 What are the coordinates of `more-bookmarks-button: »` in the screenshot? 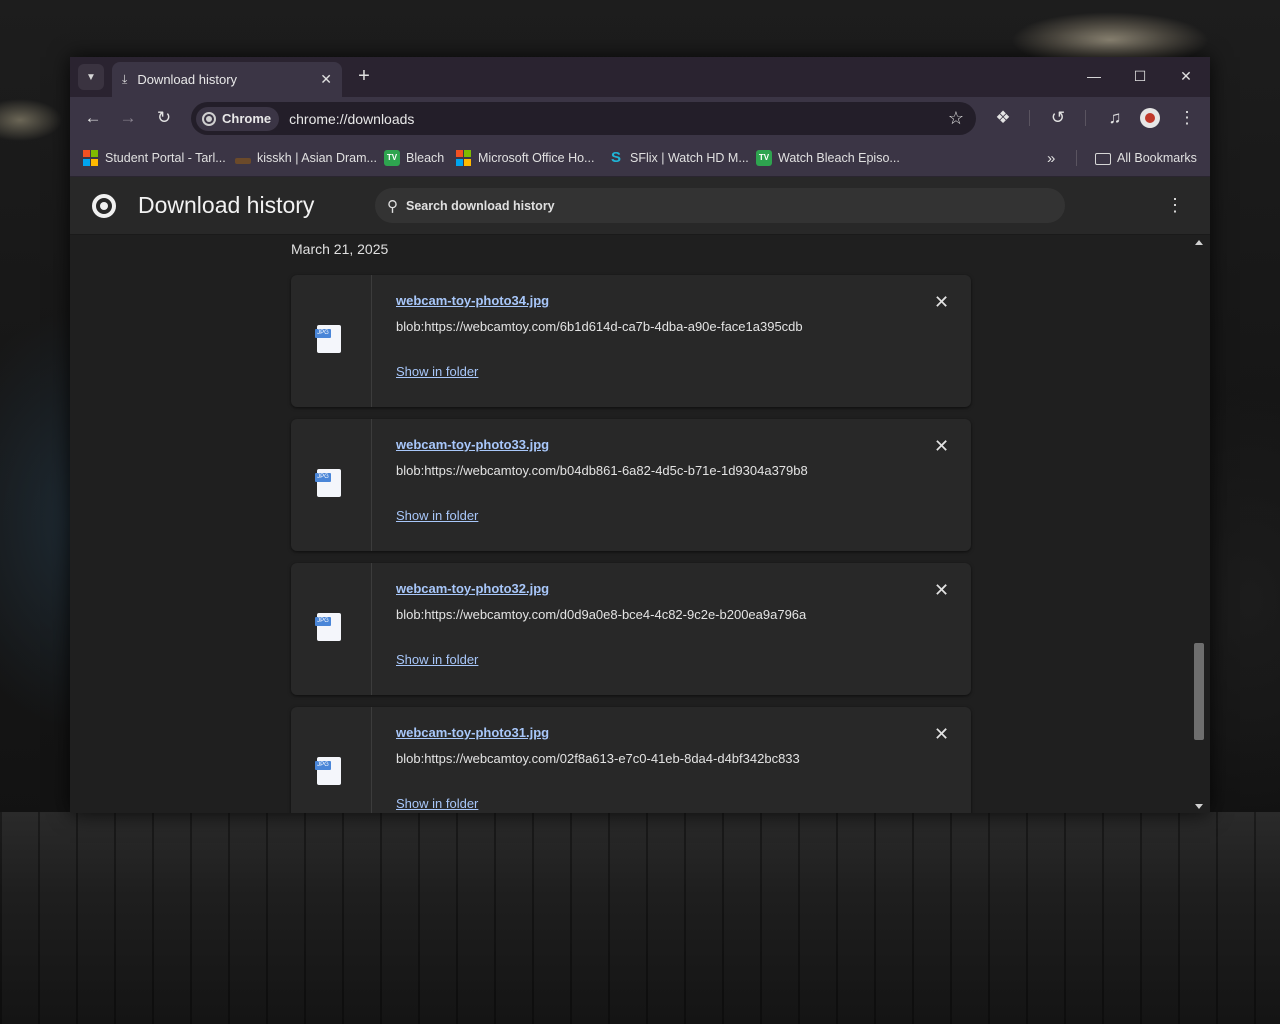 It's located at (1051, 158).